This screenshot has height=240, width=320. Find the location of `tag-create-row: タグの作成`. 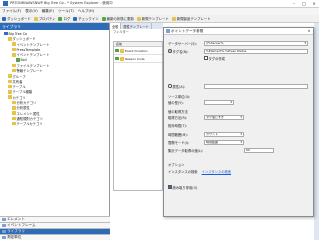

tag-create-row: タグの作成 is located at coordinates (214, 58).